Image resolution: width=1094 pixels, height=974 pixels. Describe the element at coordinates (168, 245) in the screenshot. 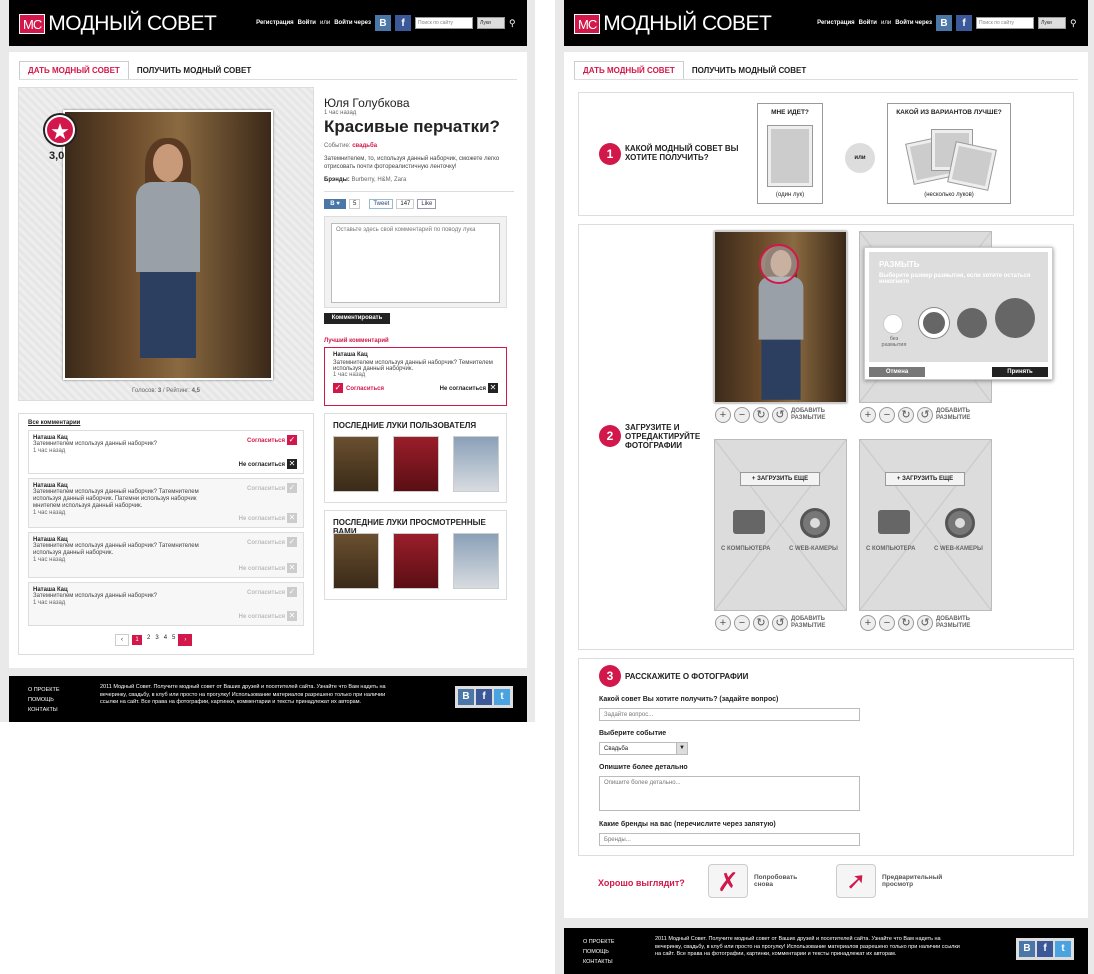

I see `look-photo` at that location.